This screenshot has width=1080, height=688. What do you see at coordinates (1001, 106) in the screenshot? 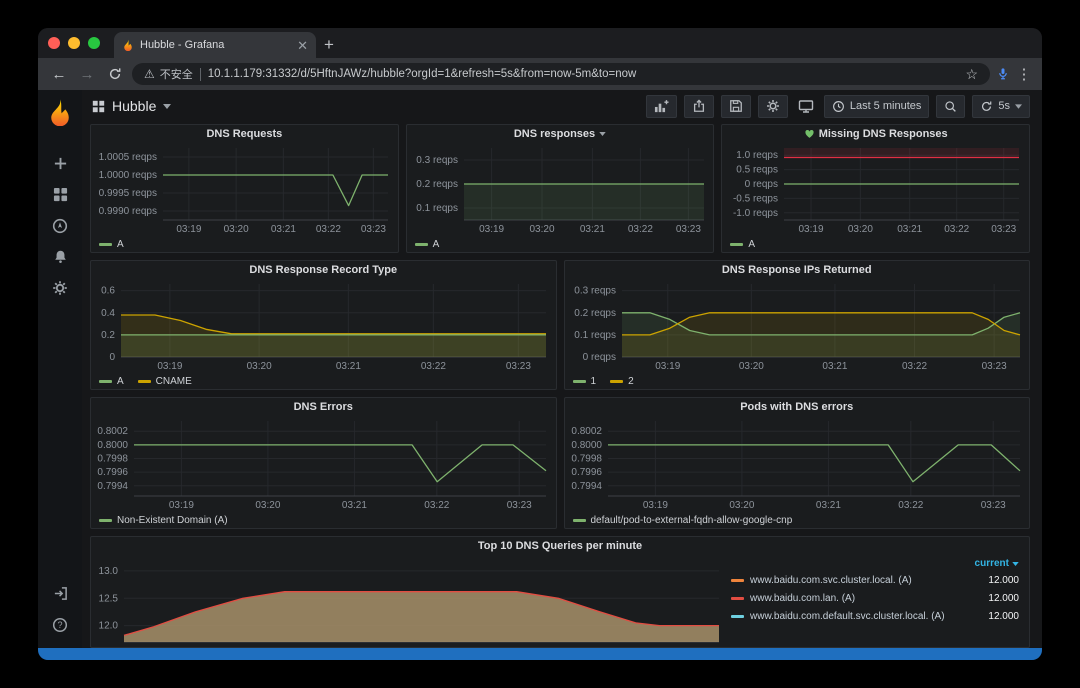
I see `refresh-picker: 5s` at bounding box center [1001, 106].